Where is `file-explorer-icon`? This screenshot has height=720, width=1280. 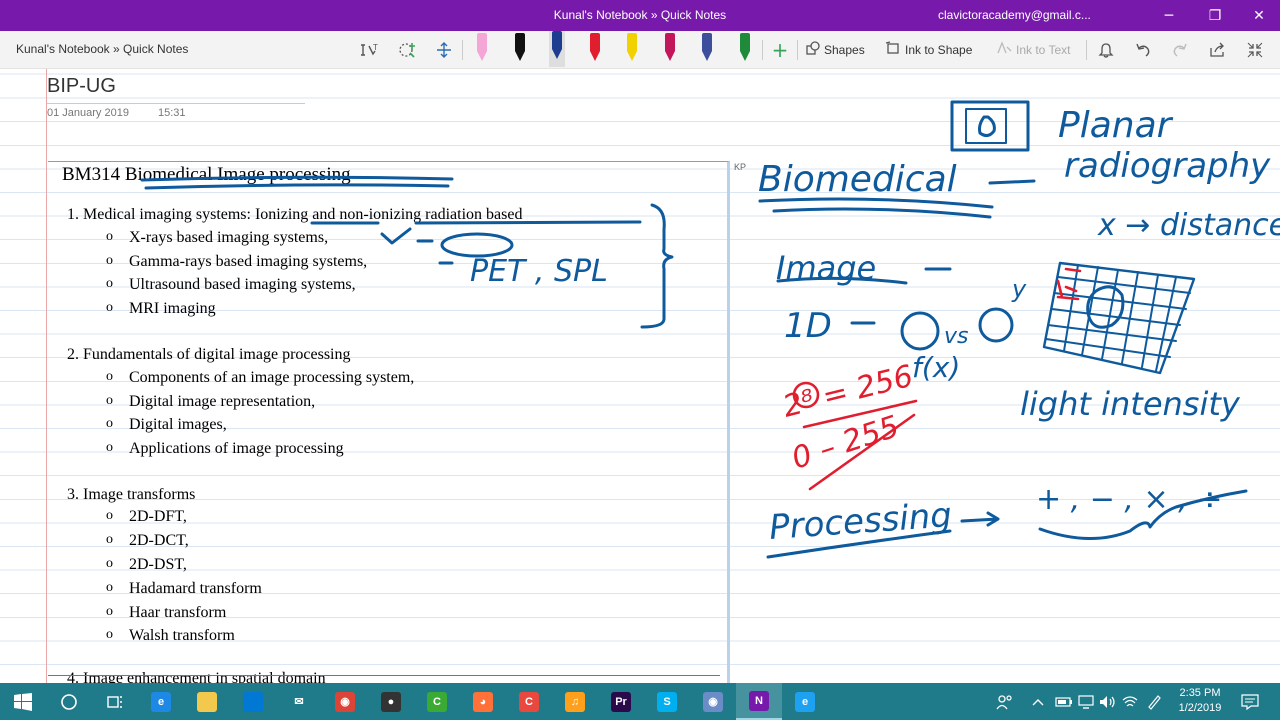 file-explorer-icon is located at coordinates (207, 701).